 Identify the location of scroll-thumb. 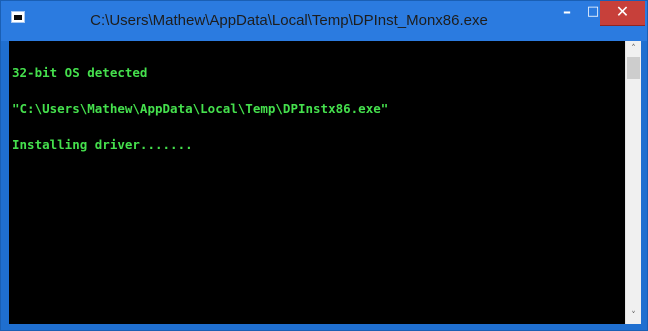
(633, 68).